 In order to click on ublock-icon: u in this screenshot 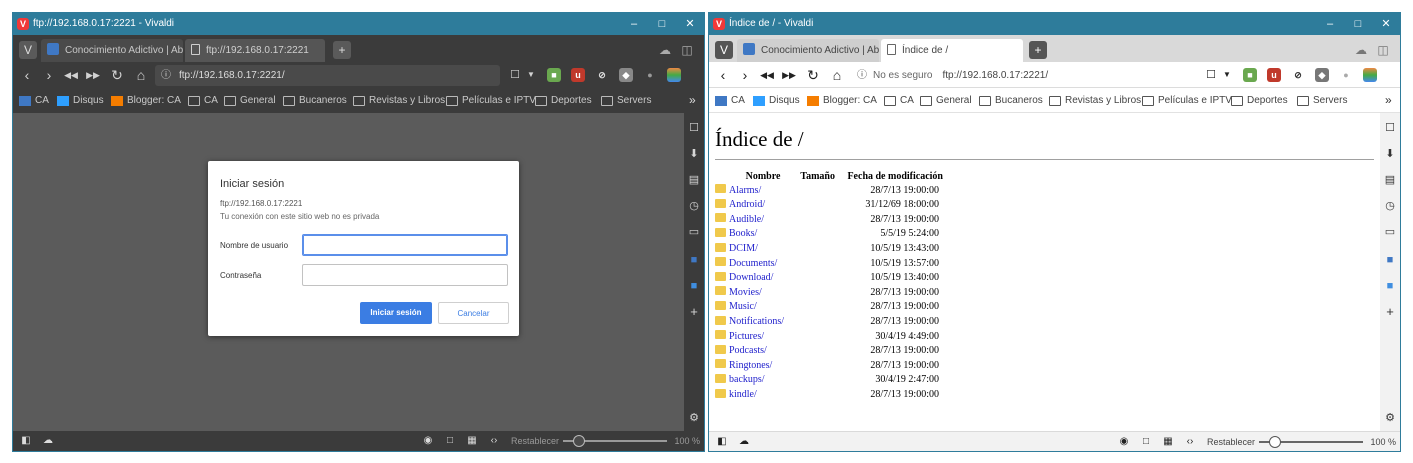, I will do `click(1274, 75)`.